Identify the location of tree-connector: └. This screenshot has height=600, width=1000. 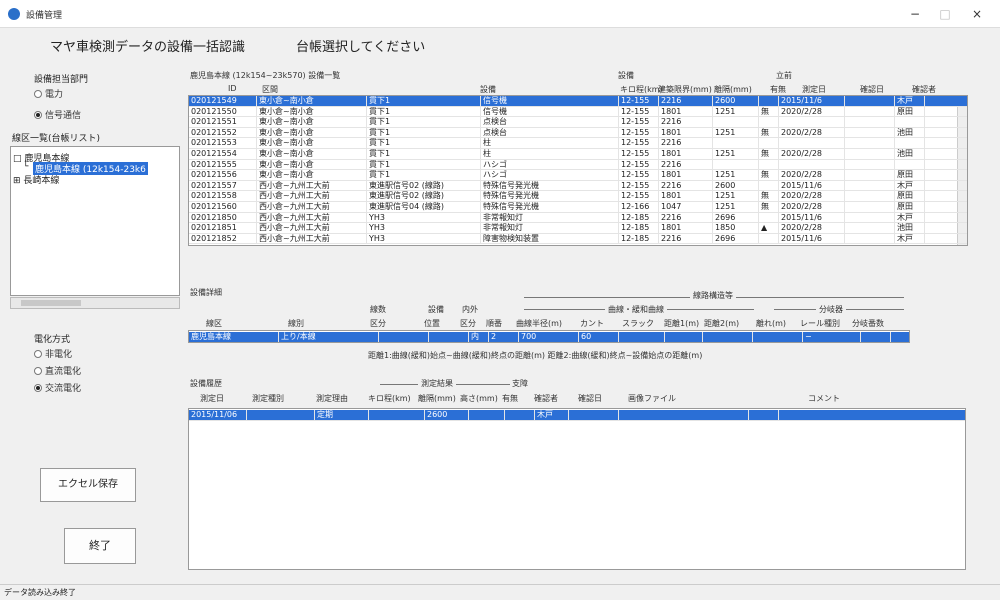
(26, 167).